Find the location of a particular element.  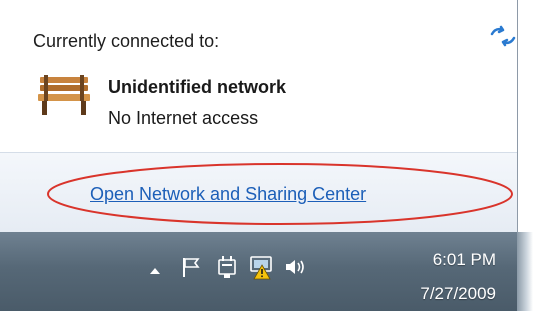

show-hidden-icons-arrow-icon is located at coordinates (155, 271).